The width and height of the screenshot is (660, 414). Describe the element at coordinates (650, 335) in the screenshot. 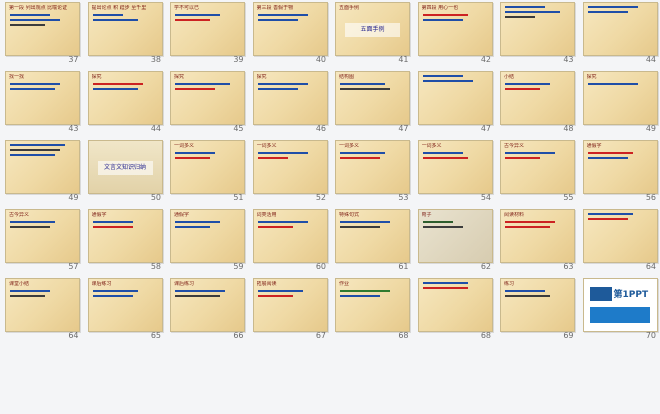

I see `slide-number: 70` at that location.